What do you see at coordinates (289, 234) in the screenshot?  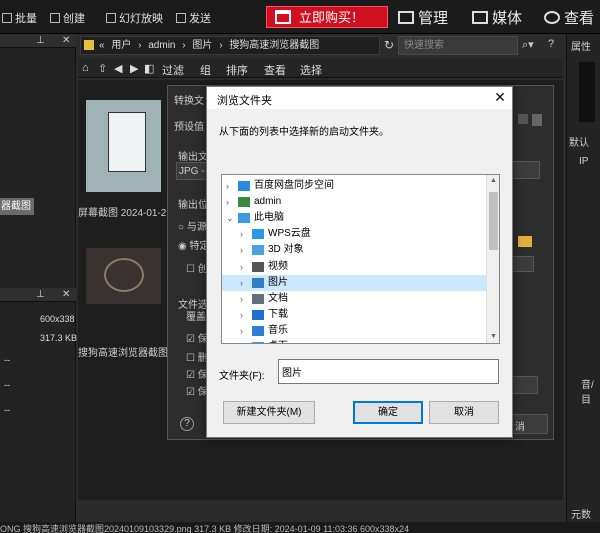 I see `tree-item-label: WPS云盘` at bounding box center [289, 234].